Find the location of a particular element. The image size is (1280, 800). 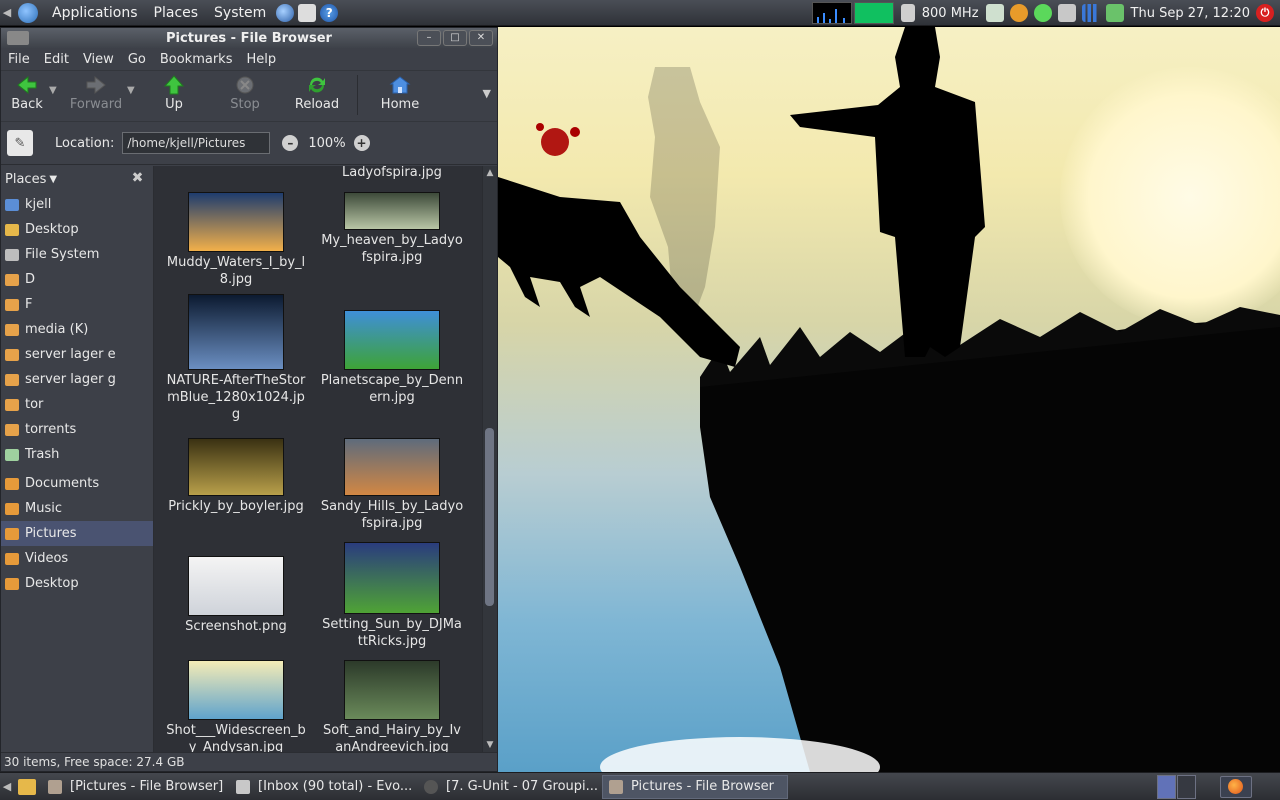

sidebar-header: Places ▼ ✖ is located at coordinates (77, 179).